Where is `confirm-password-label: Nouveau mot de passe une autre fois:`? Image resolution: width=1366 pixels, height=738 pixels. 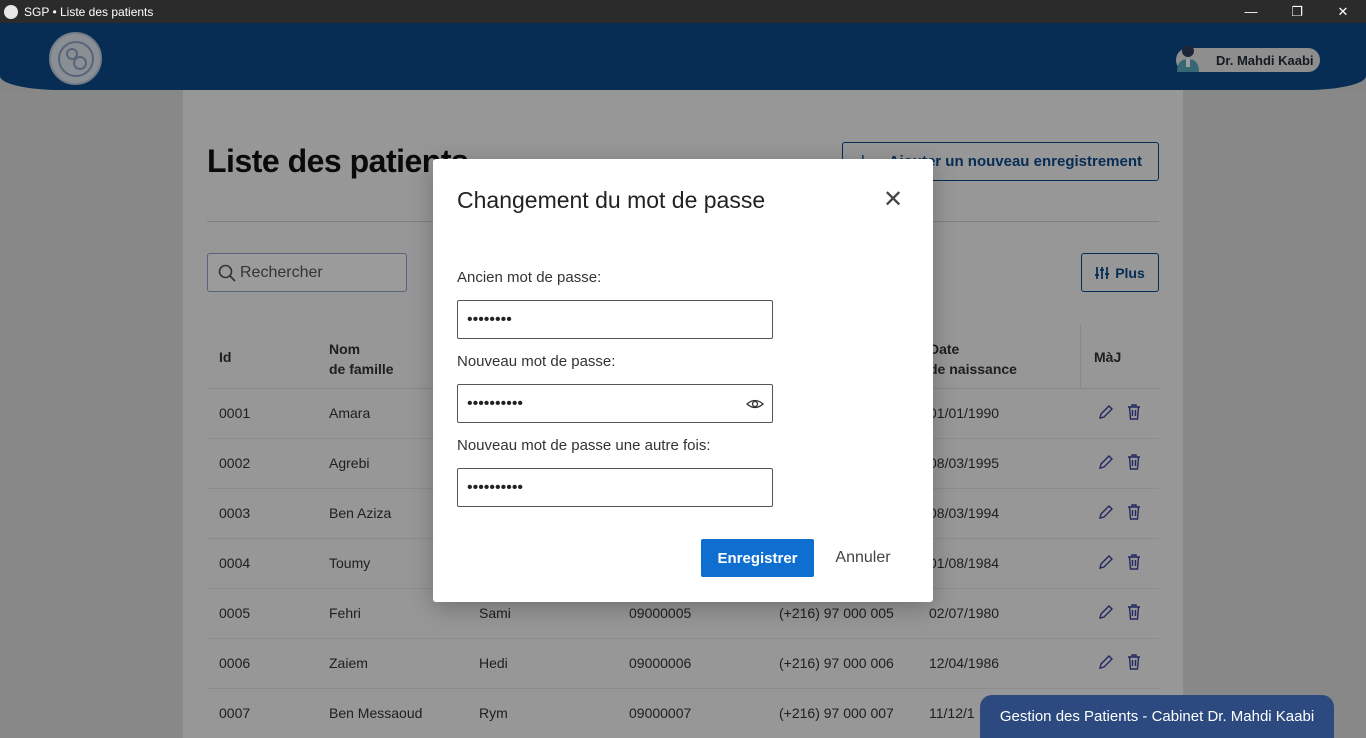 confirm-password-label: Nouveau mot de passe une autre fois: is located at coordinates (584, 445).